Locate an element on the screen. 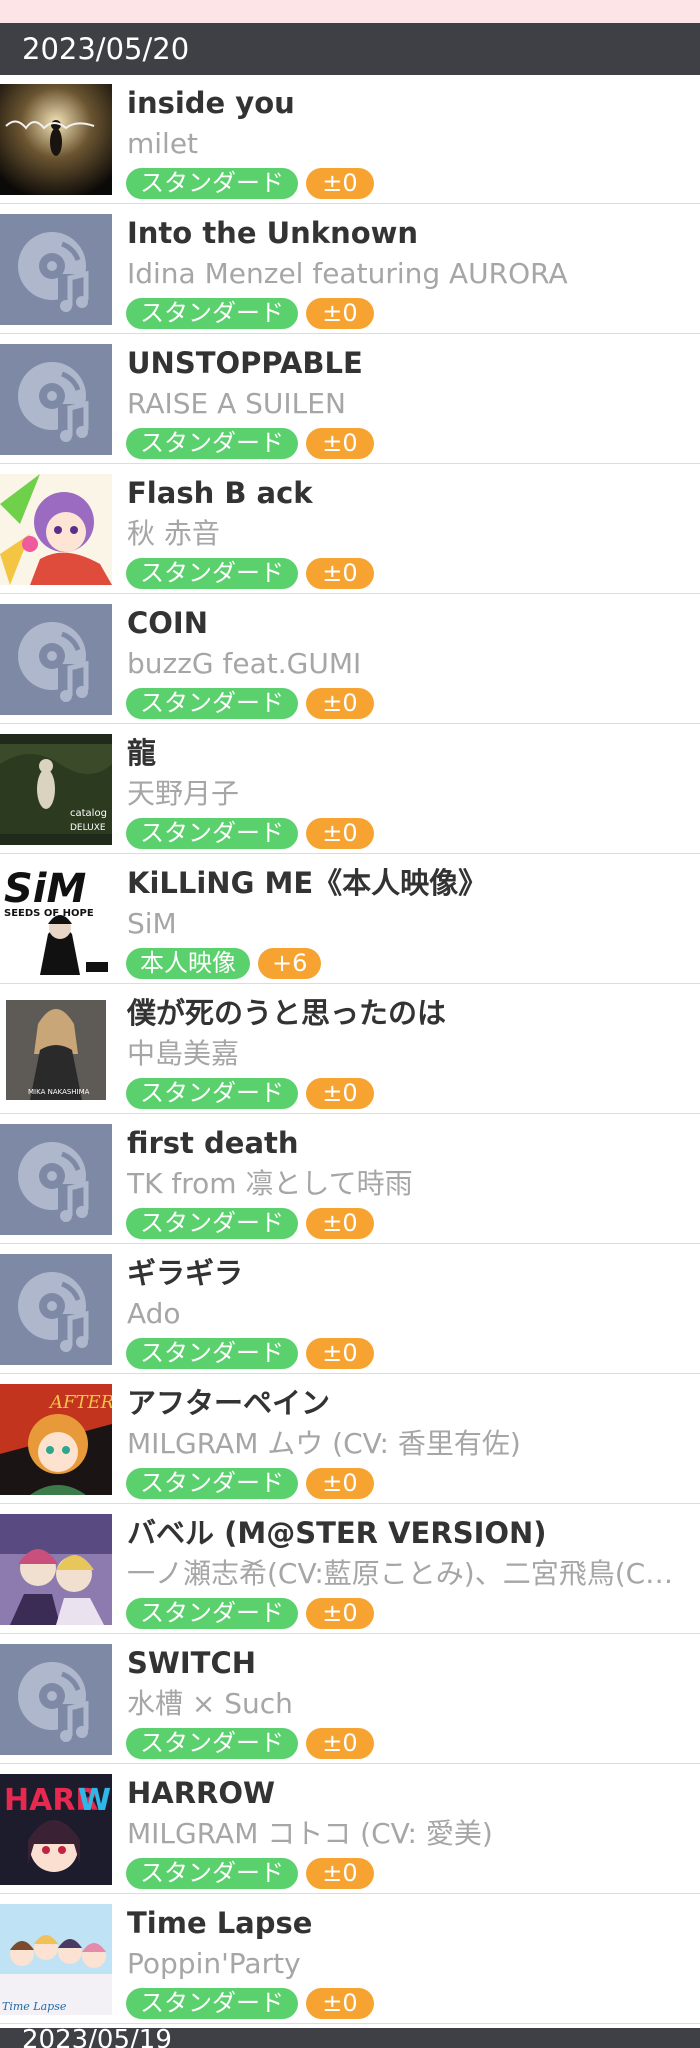 The width and height of the screenshot is (700, 2048). song-artist: TK from 凛として時雨 is located at coordinates (270, 1183).